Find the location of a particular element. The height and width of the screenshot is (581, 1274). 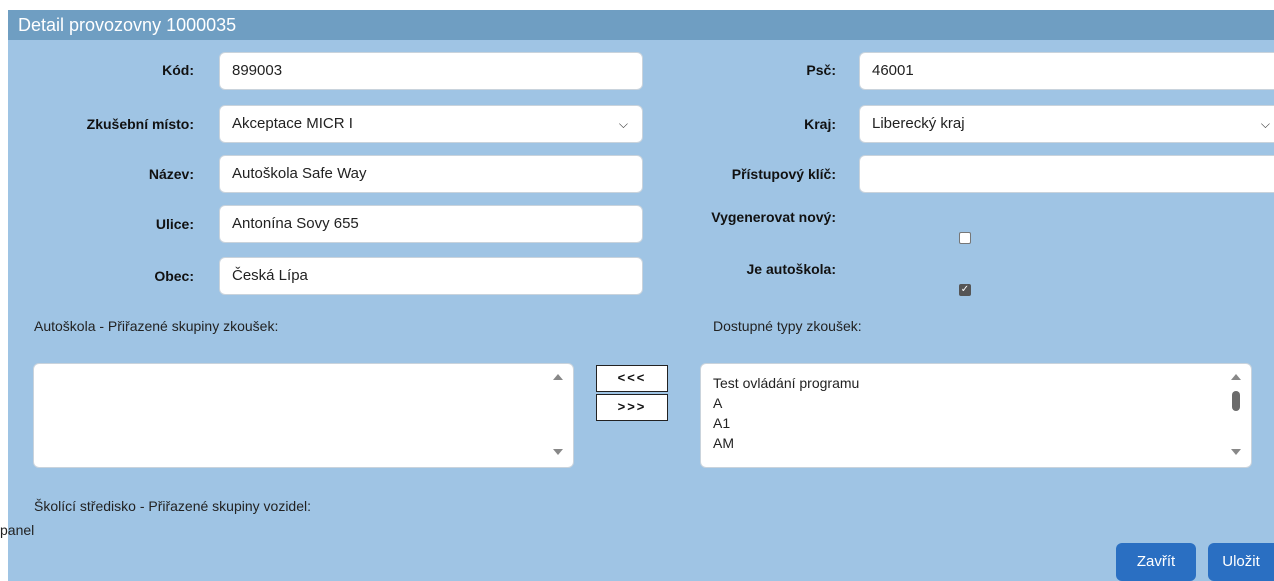

available-types-listbox: Test ovládání programu A A1 AM is located at coordinates (976, 415).